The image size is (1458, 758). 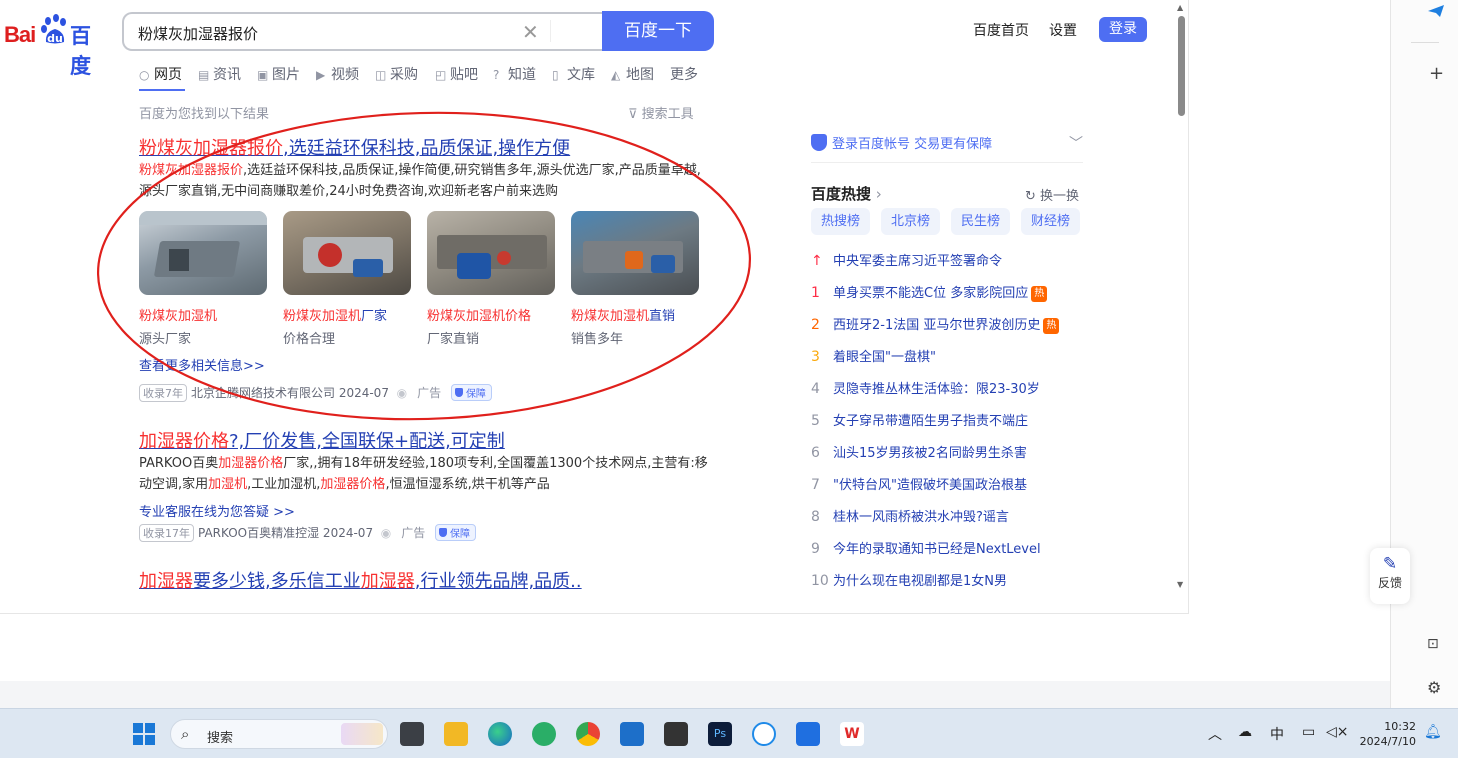 I want to click on tab-zhidao: ? 知道, so click(x=514, y=74).